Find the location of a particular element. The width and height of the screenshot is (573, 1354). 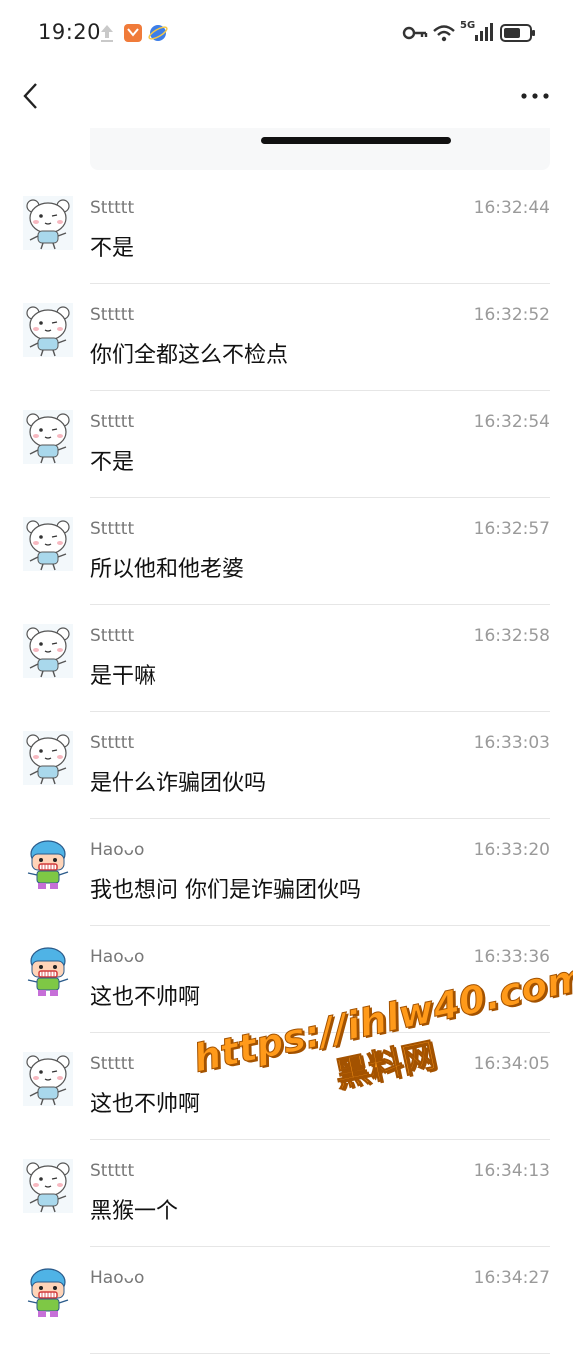

message-time: 16:32:57 is located at coordinates (511, 529).